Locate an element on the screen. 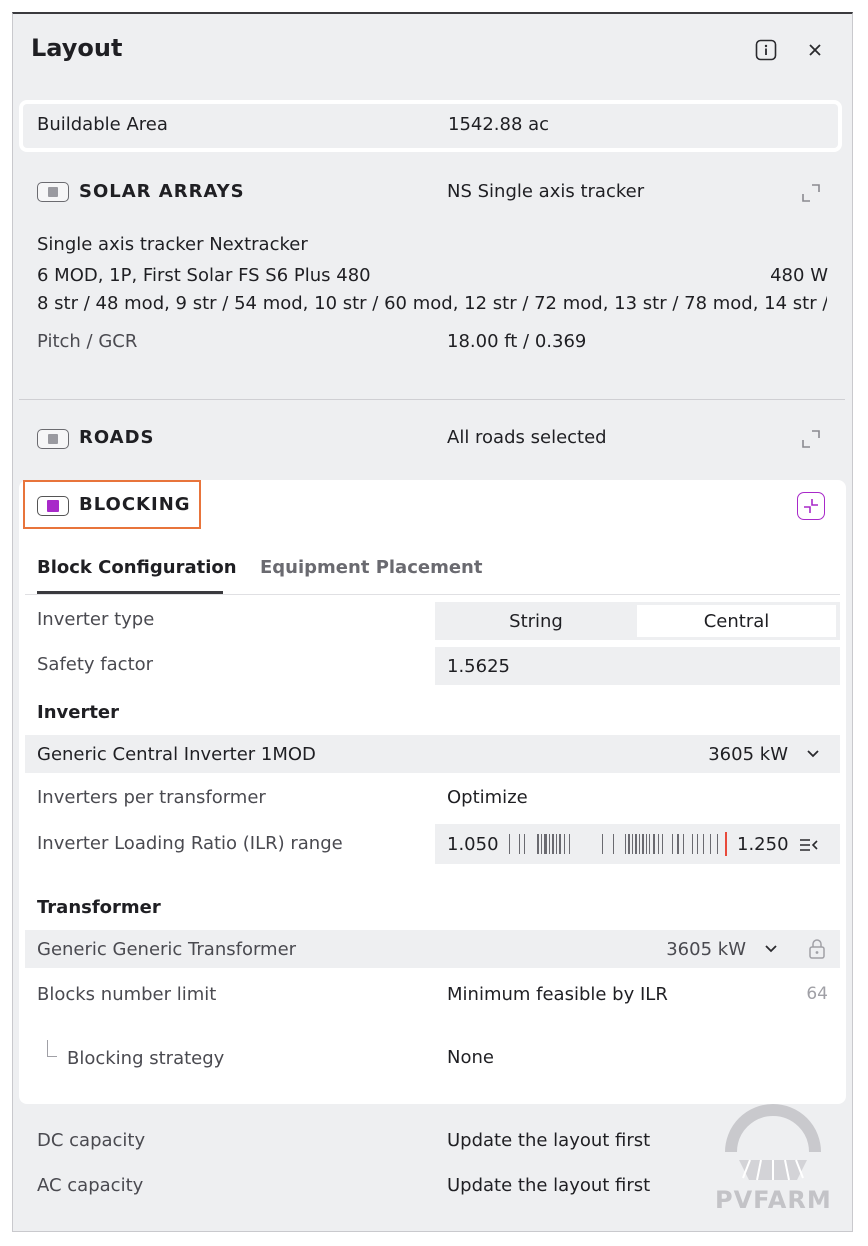 The image size is (868, 1246). roads-title: ROADS is located at coordinates (117, 437).